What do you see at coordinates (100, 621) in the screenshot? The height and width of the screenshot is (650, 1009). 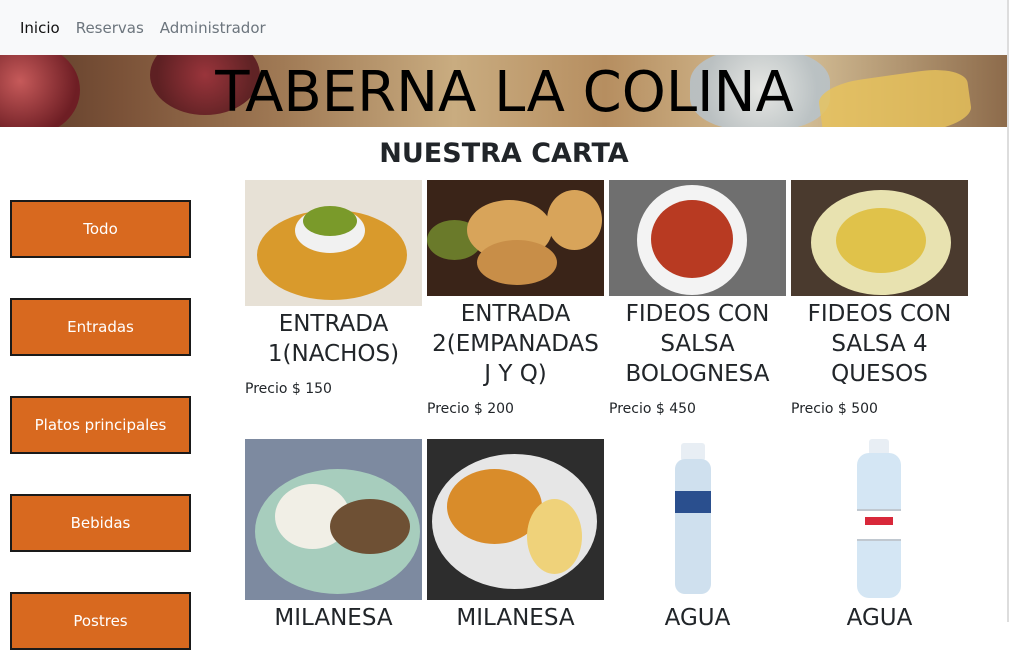 I see `category-button-postres: Postres` at bounding box center [100, 621].